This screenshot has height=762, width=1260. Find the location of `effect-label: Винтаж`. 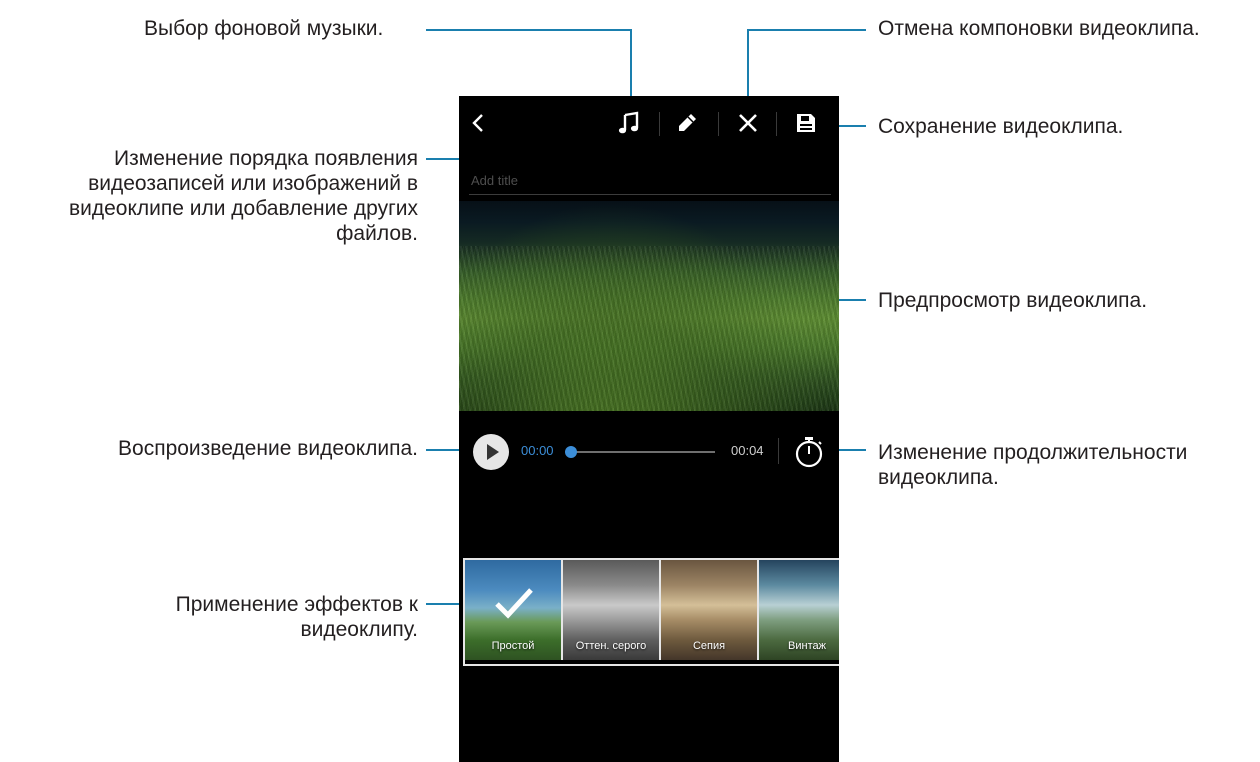

effect-label: Винтаж is located at coordinates (807, 646).